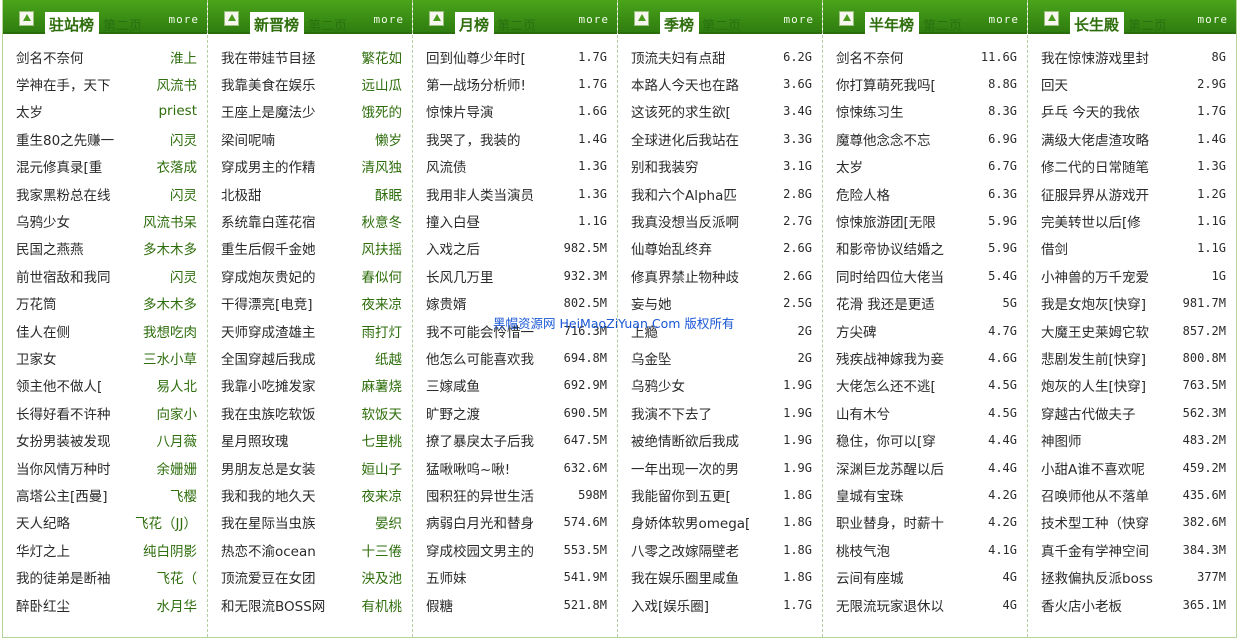  I want to click on book-title-link: 太岁, so click(29, 111).